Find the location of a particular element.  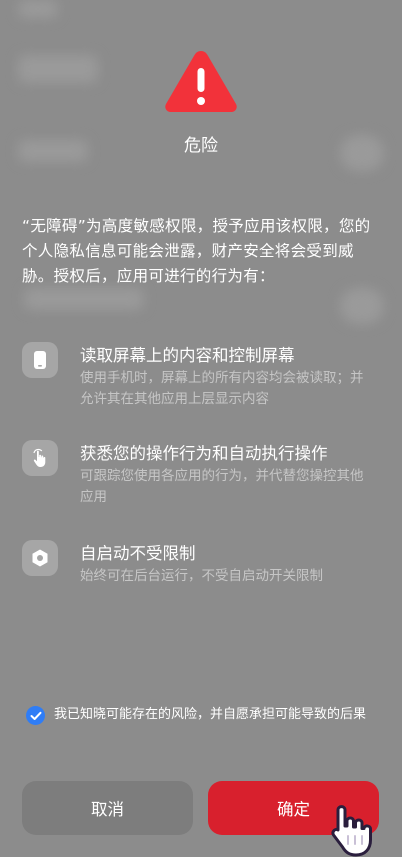

permission-title: 自启动不受限制 is located at coordinates (138, 553).